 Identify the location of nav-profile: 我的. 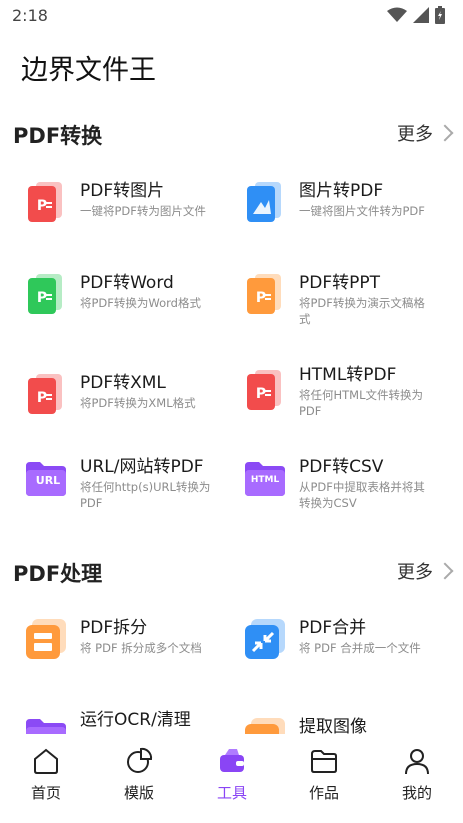
(417, 774).